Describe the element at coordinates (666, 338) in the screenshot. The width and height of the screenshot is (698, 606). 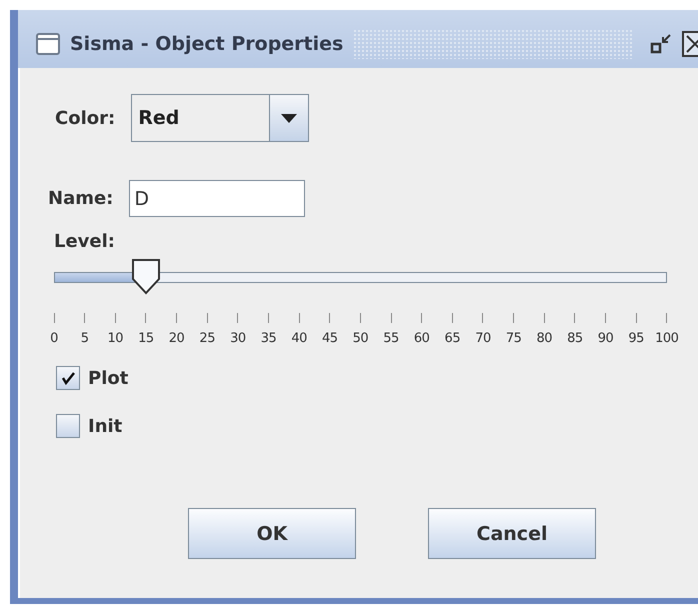
I see `tick-label: 100` at that location.